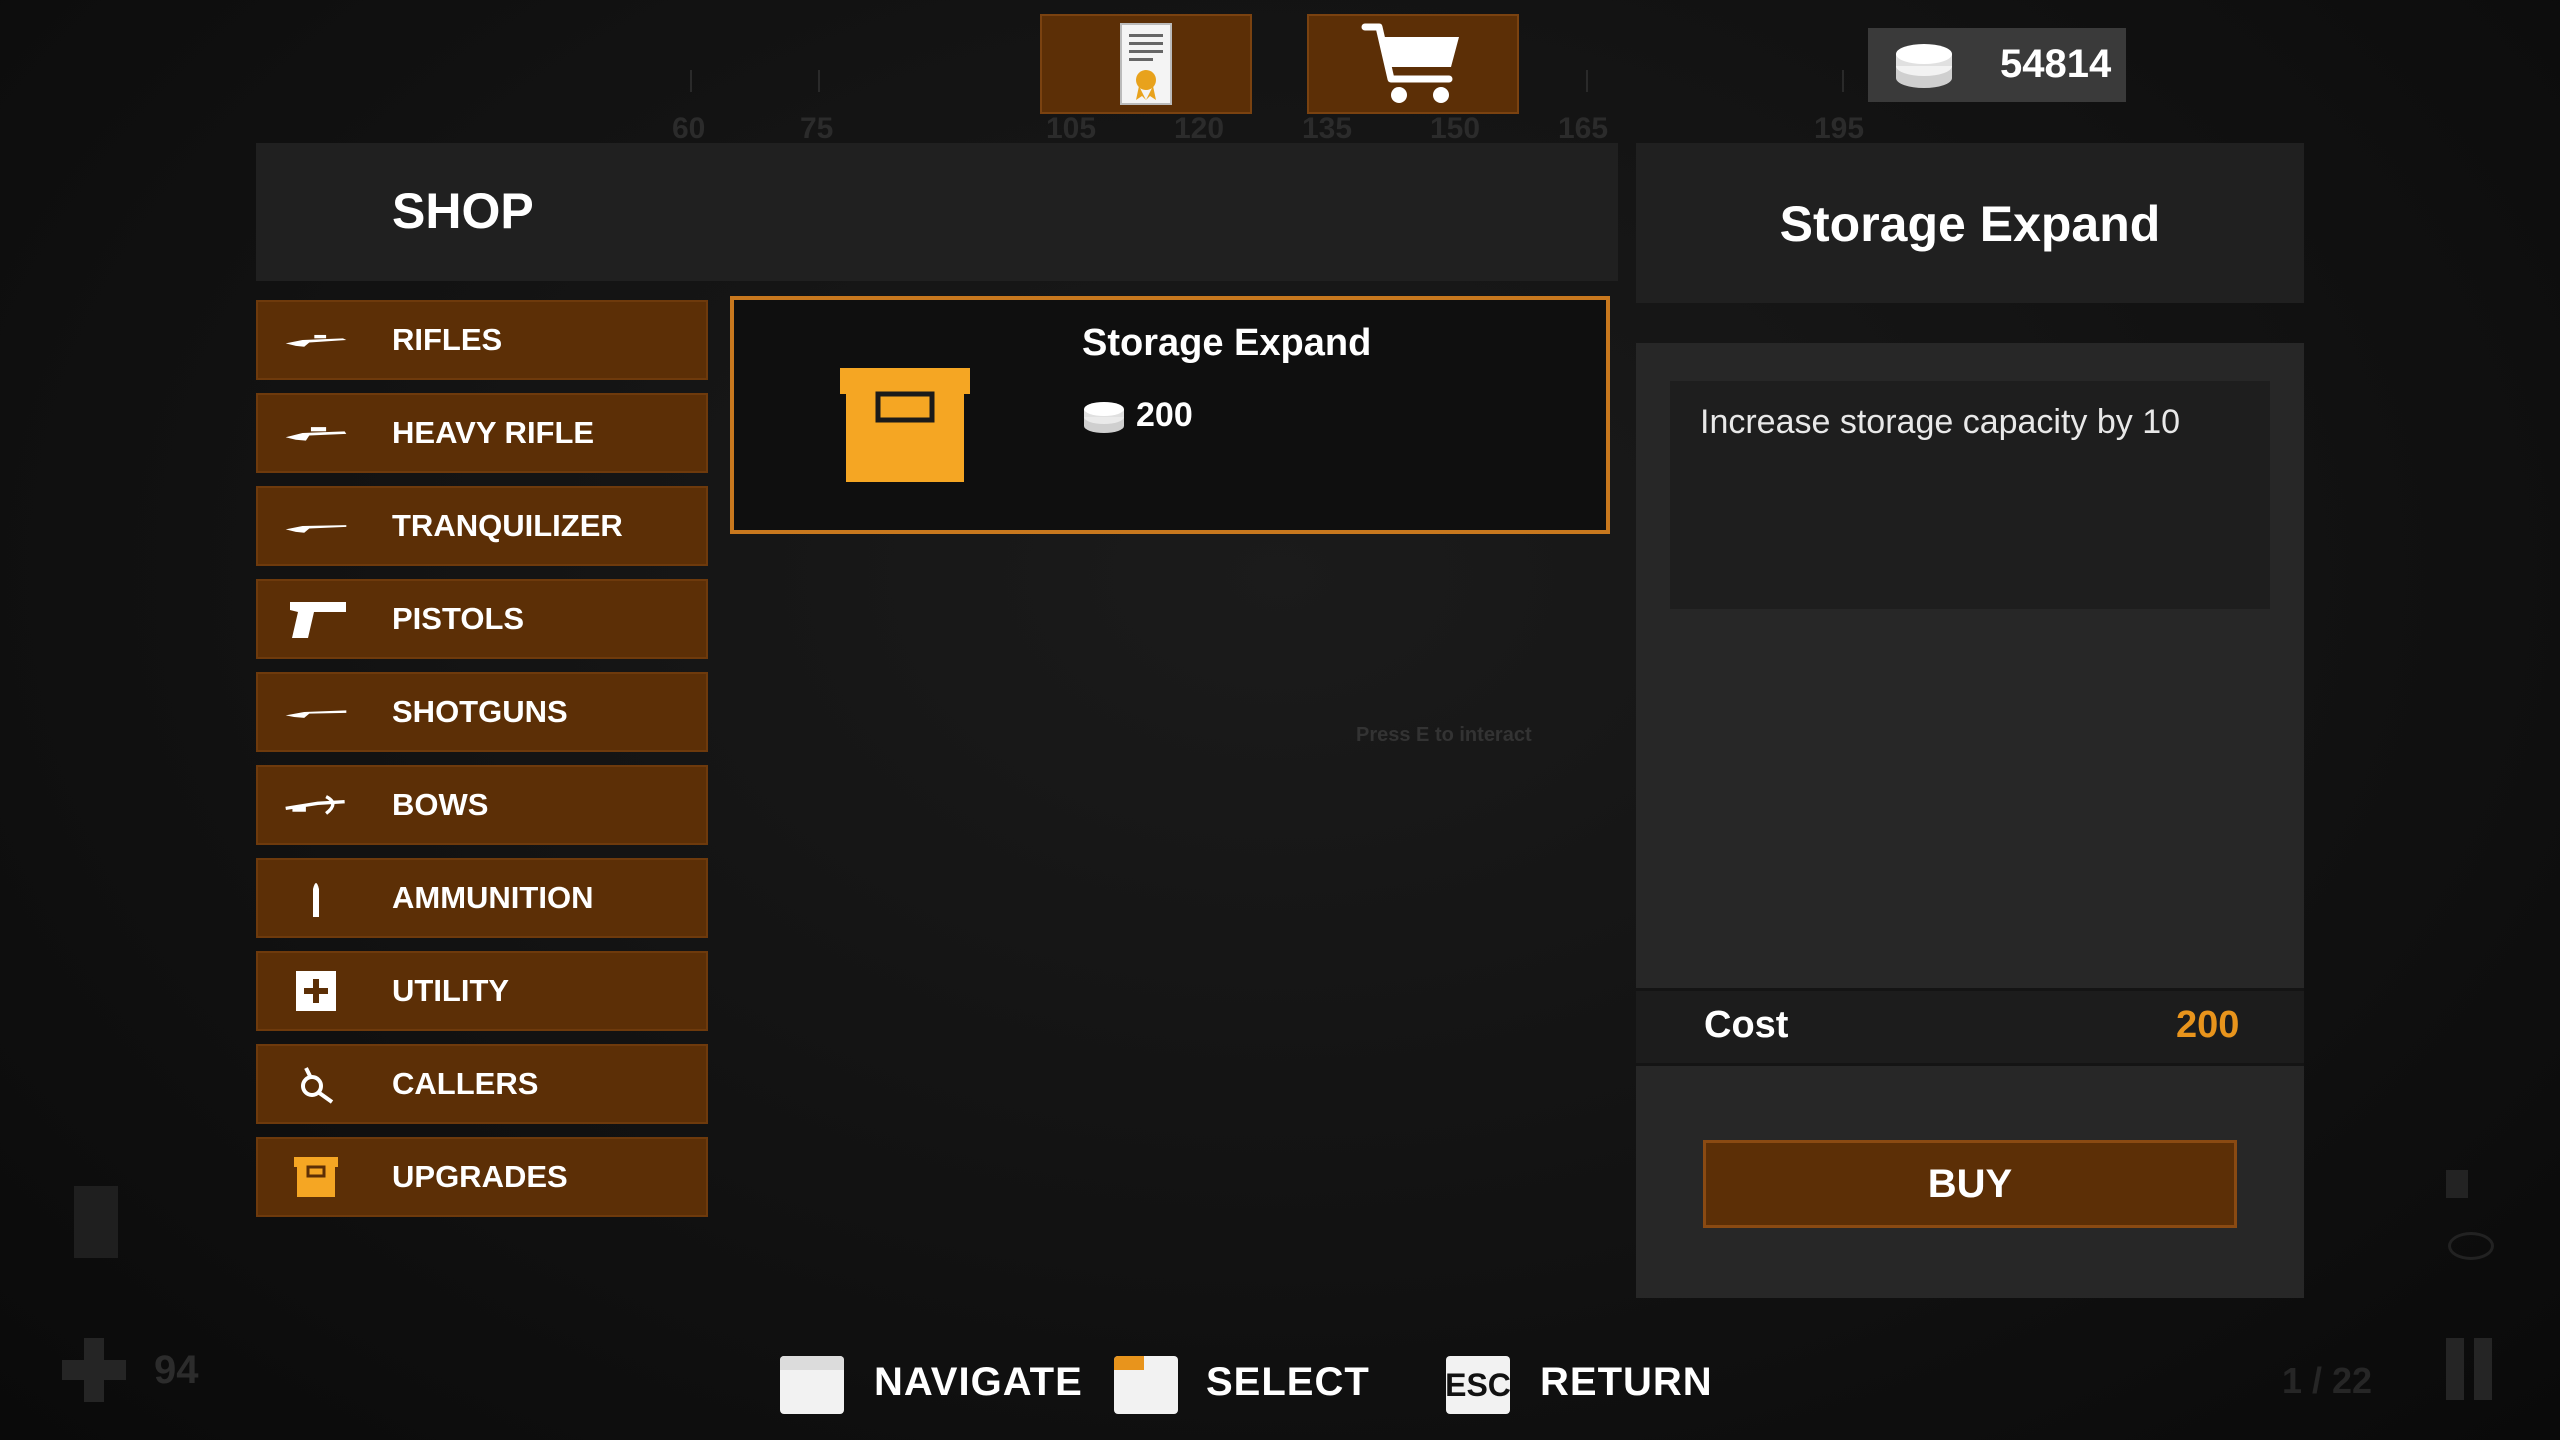  Describe the element at coordinates (1146, 1385) in the screenshot. I see `select-key-icon` at that location.